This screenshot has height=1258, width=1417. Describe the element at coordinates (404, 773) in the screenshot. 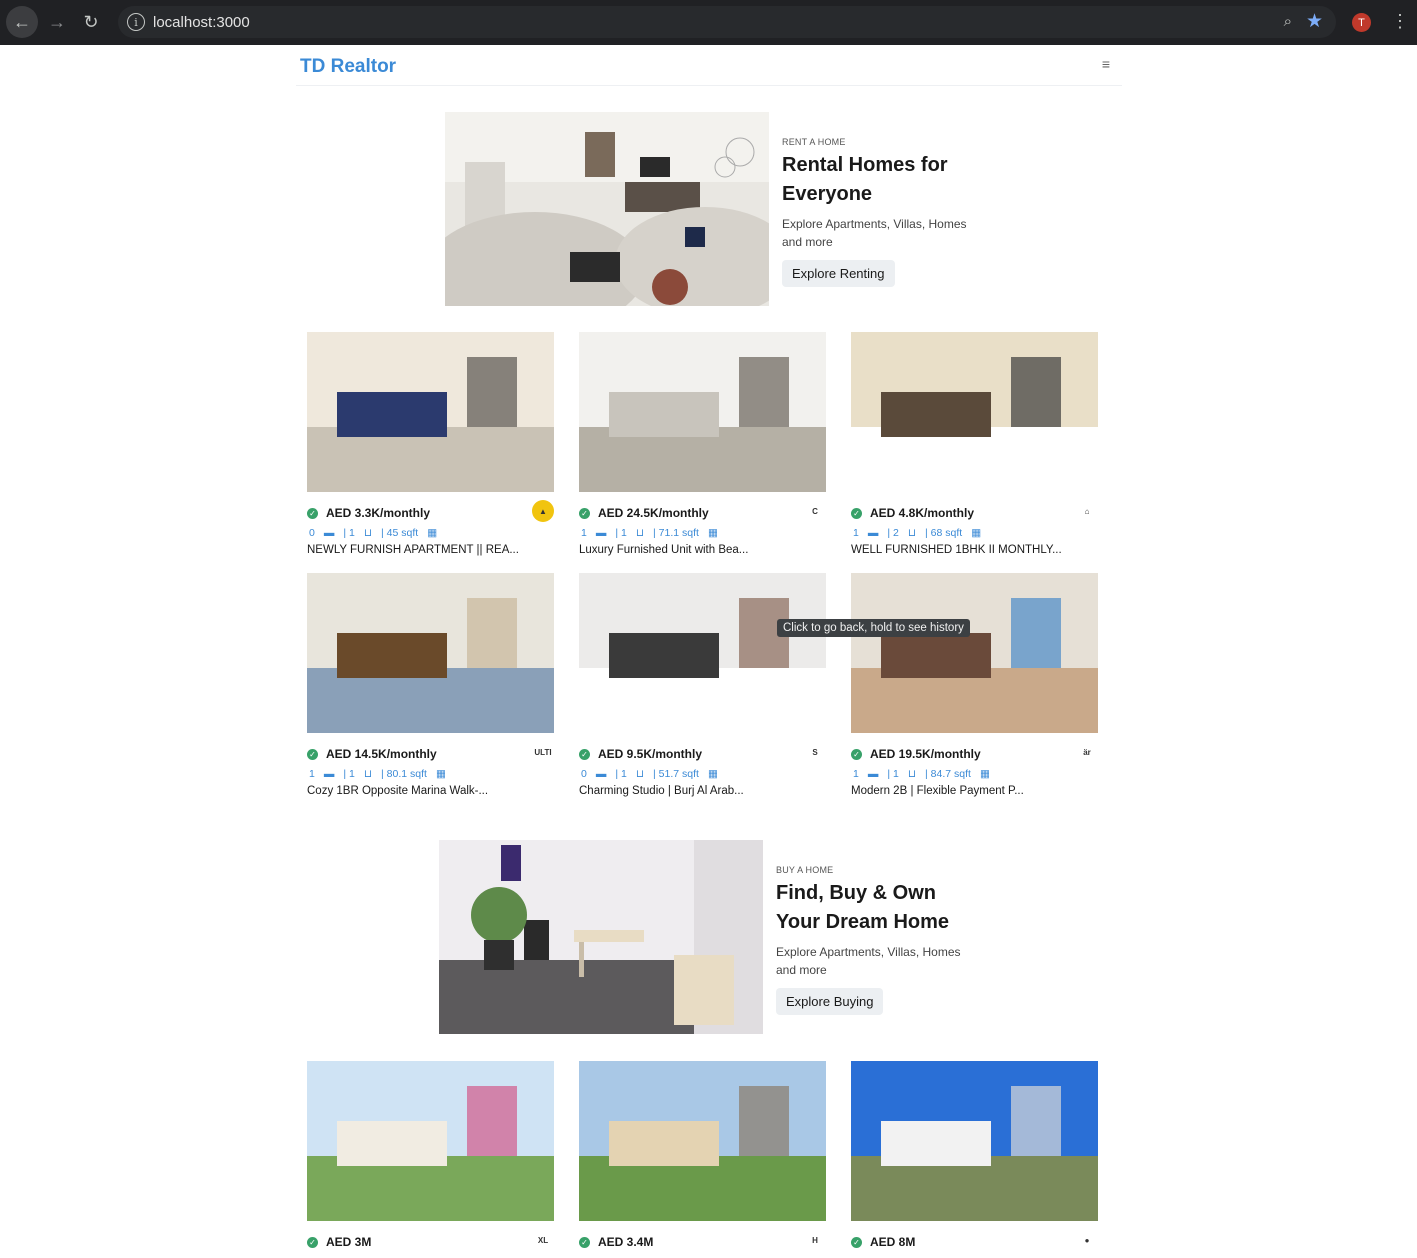

I see `area-text: | 80.1 sqft` at that location.